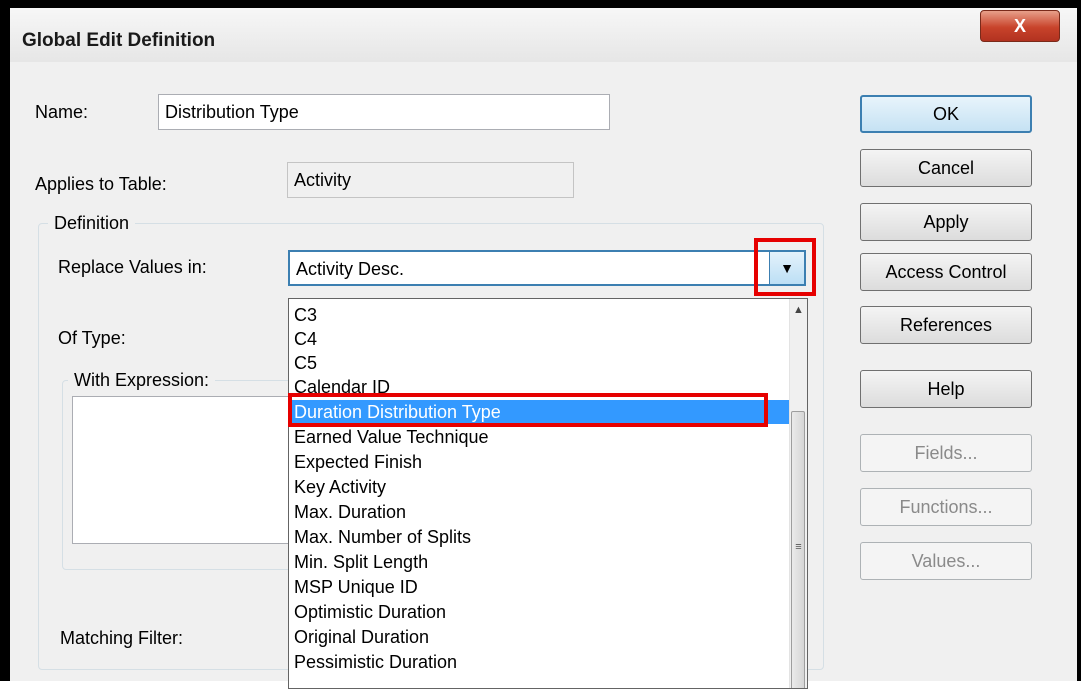  I want to click on title-bar: Global Edit Definition X, so click(543, 35).